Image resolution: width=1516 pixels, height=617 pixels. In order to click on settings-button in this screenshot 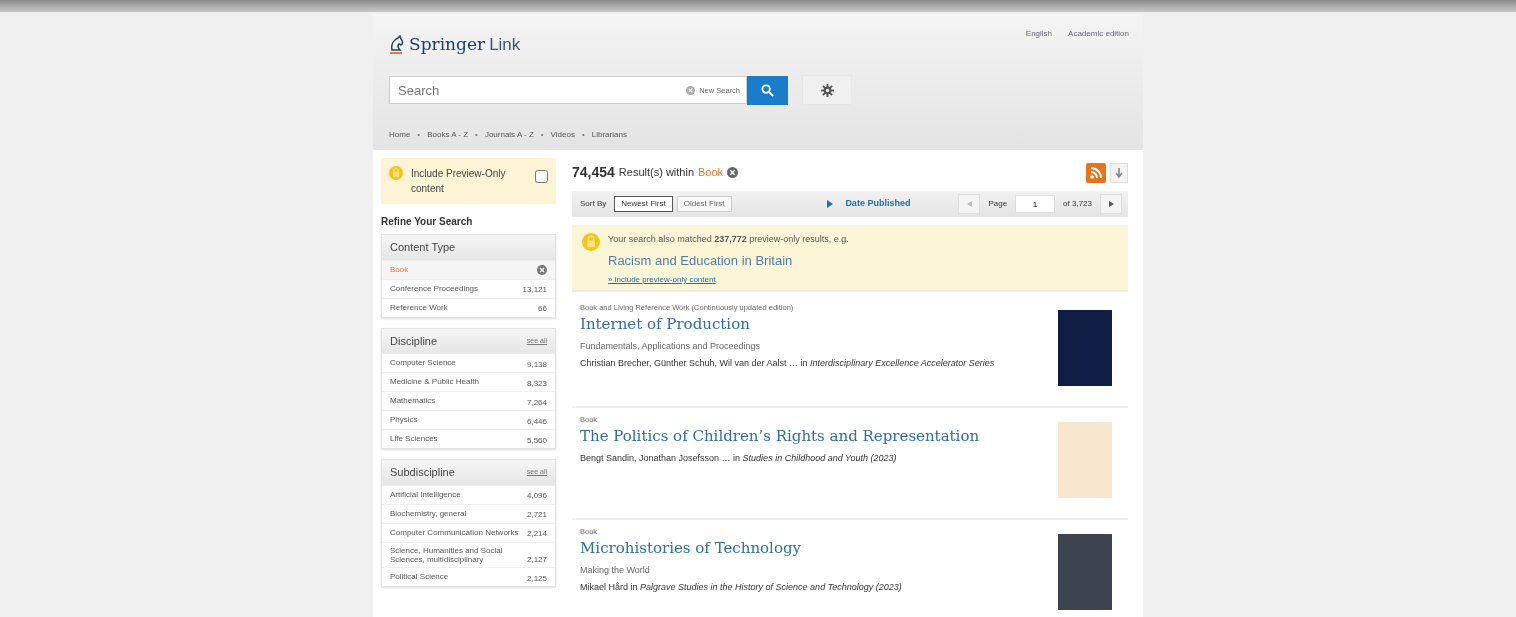, I will do `click(827, 90)`.